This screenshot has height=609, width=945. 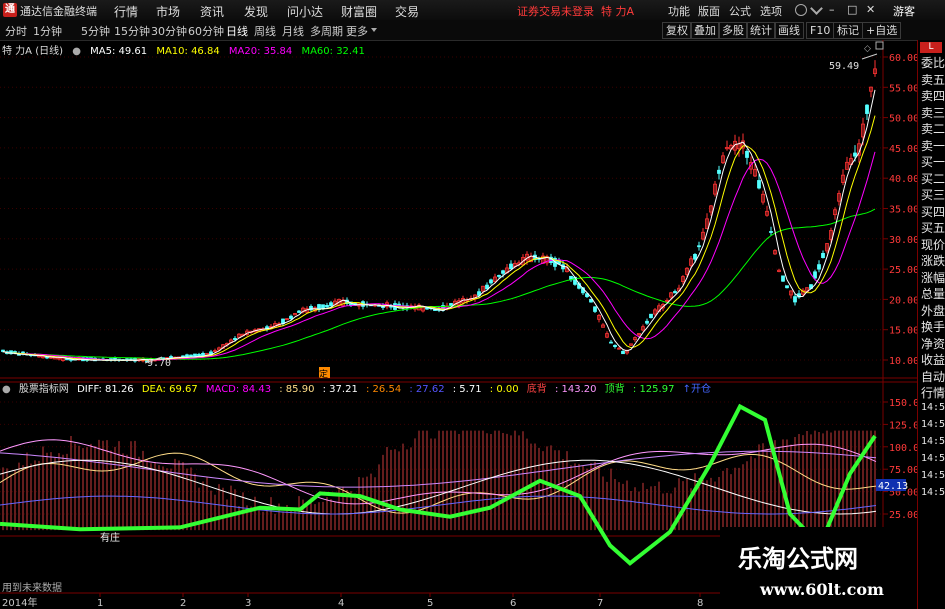 What do you see at coordinates (933, 194) in the screenshot?
I see `side-item: 买三` at bounding box center [933, 194].